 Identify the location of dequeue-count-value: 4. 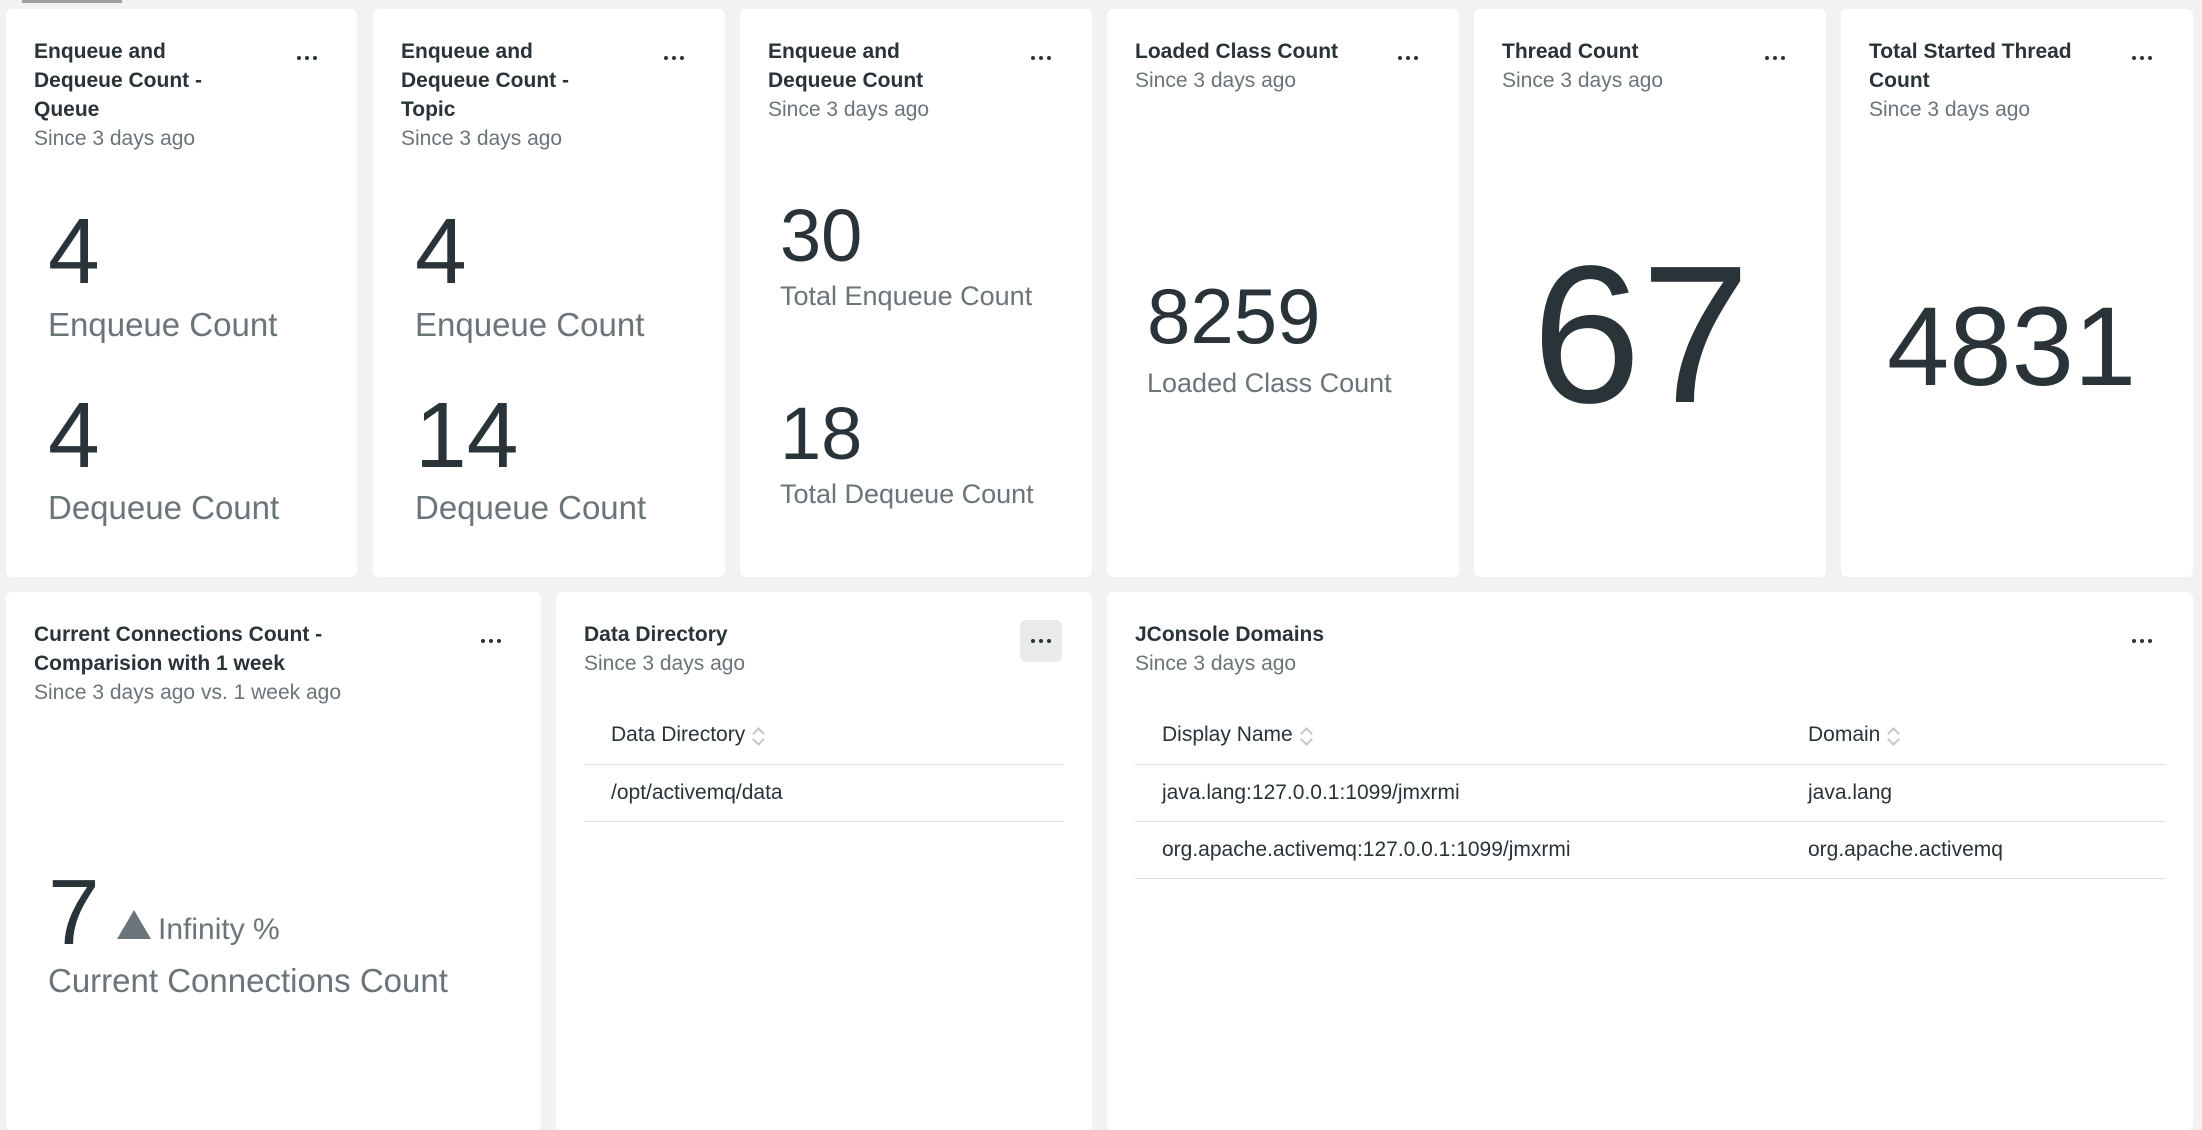
(74, 435).